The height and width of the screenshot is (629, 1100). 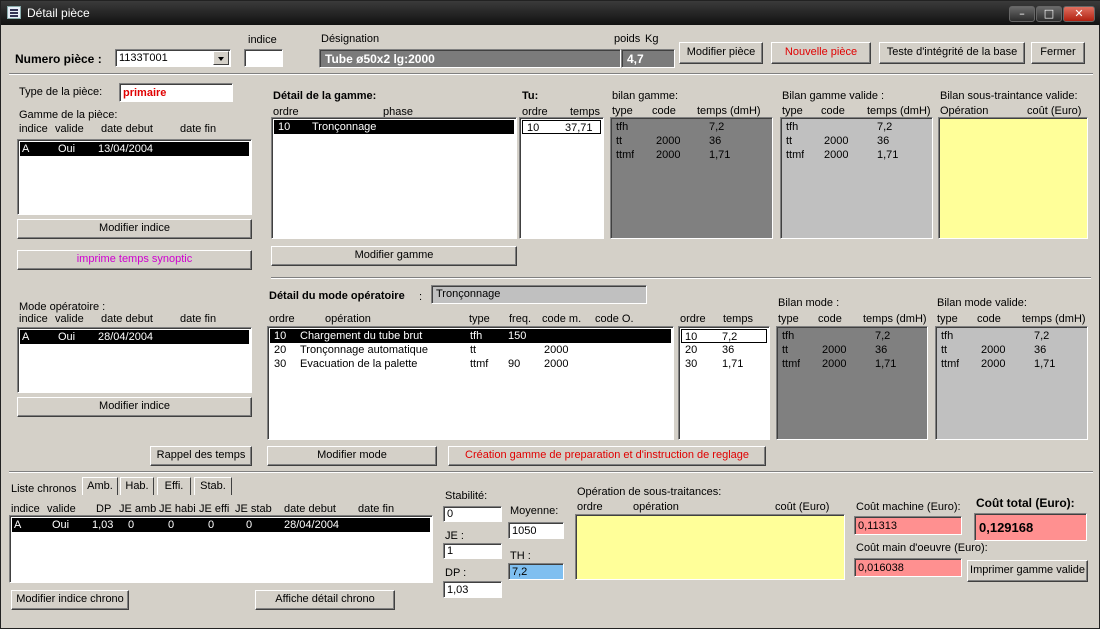 What do you see at coordinates (724, 364) in the screenshot?
I see `list-item: 30 1,71` at bounding box center [724, 364].